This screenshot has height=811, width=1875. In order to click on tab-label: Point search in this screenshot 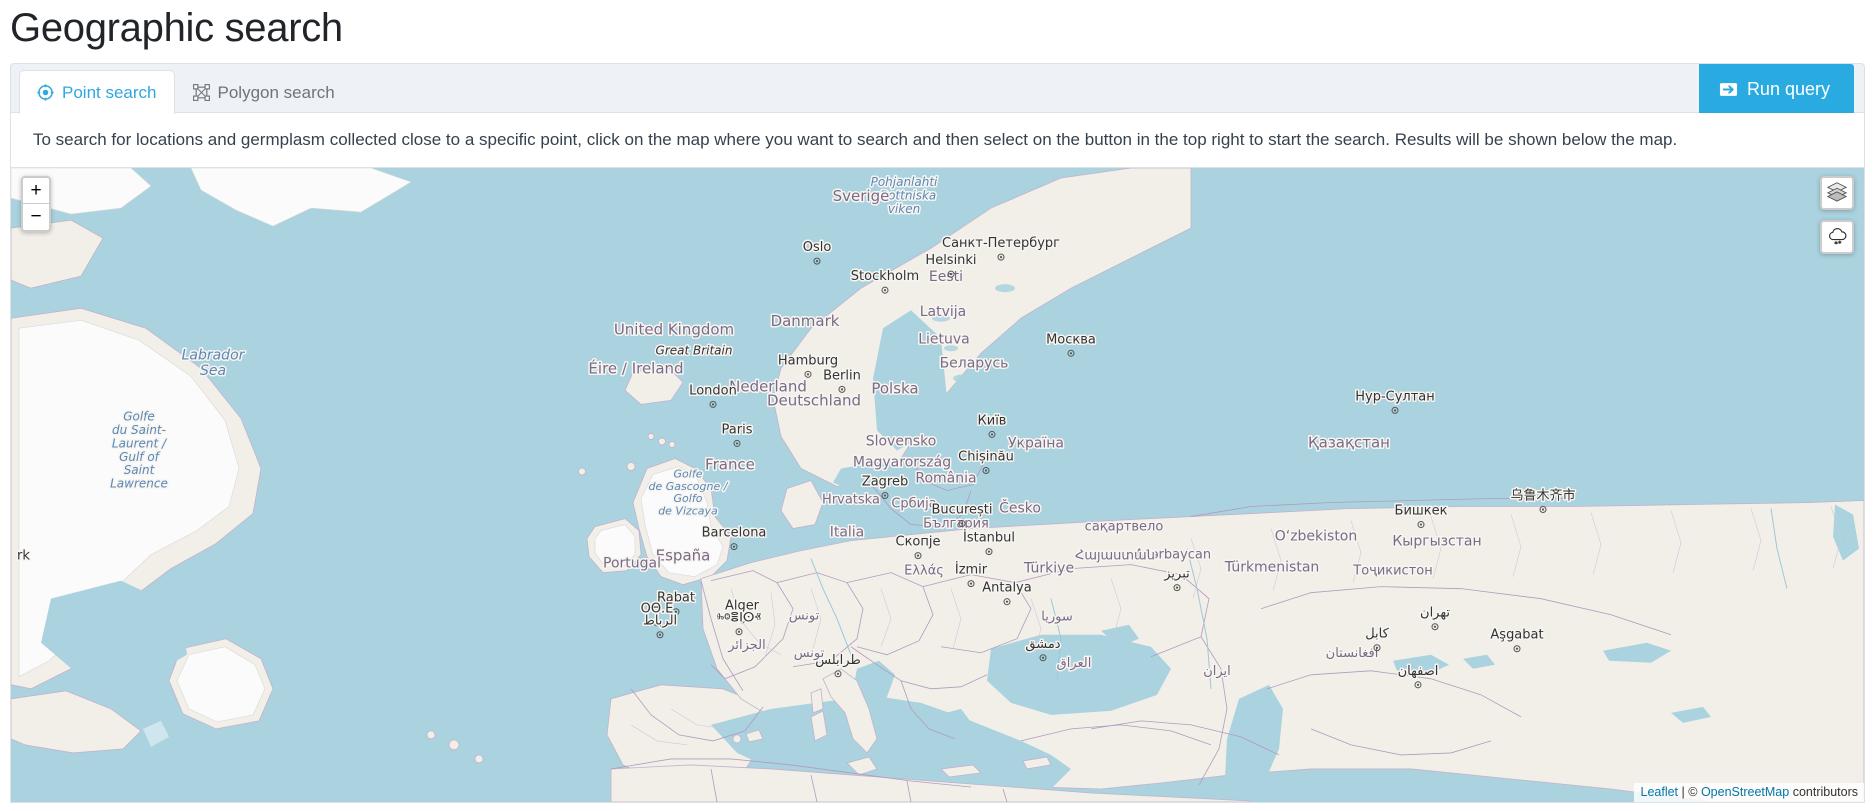, I will do `click(109, 92)`.